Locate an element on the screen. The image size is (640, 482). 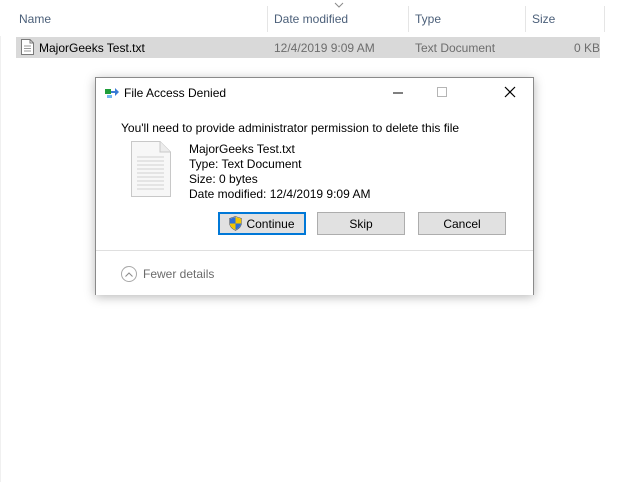
continue-button: Continue is located at coordinates (262, 223).